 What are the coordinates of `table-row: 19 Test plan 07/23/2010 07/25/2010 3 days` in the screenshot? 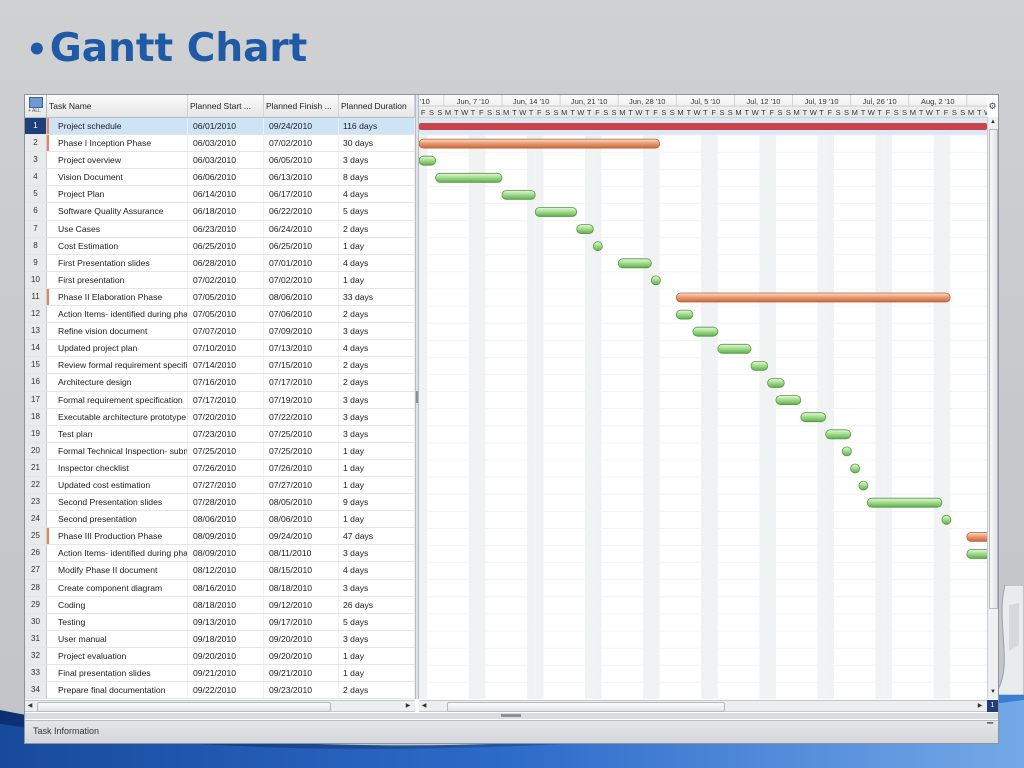 It's located at (220, 434).